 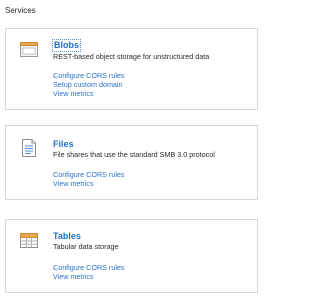 What do you see at coordinates (29, 49) in the screenshot?
I see `blob-storage-icon` at bounding box center [29, 49].